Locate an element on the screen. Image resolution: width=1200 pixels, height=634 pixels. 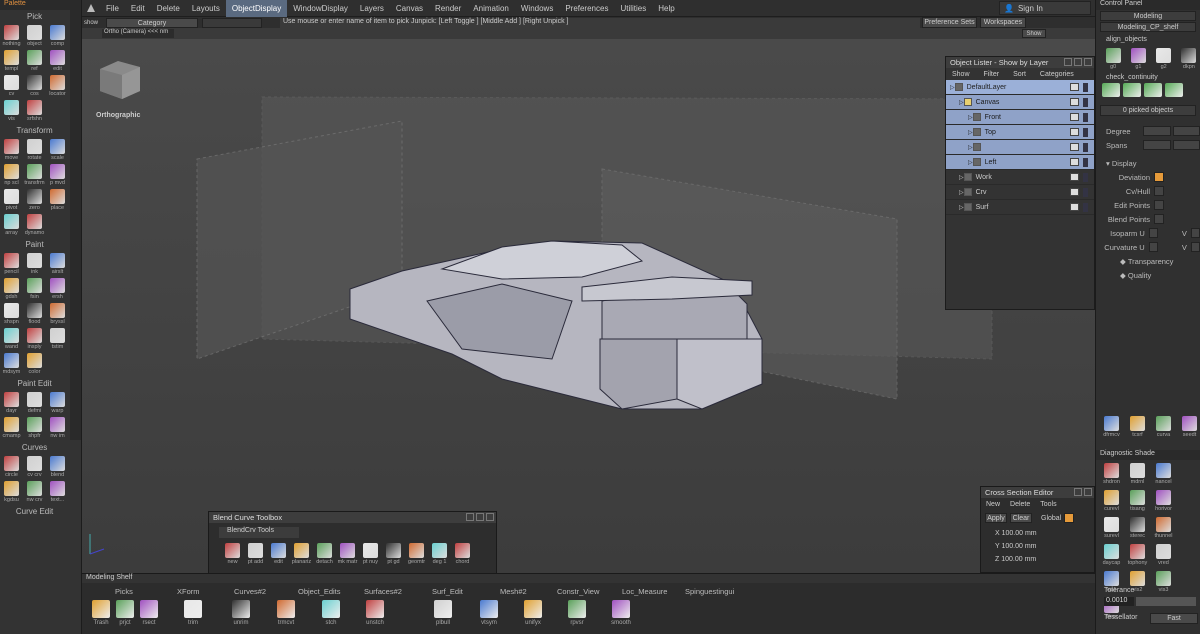
tessellator-dropdown: Fast is located at coordinates (1174, 618).